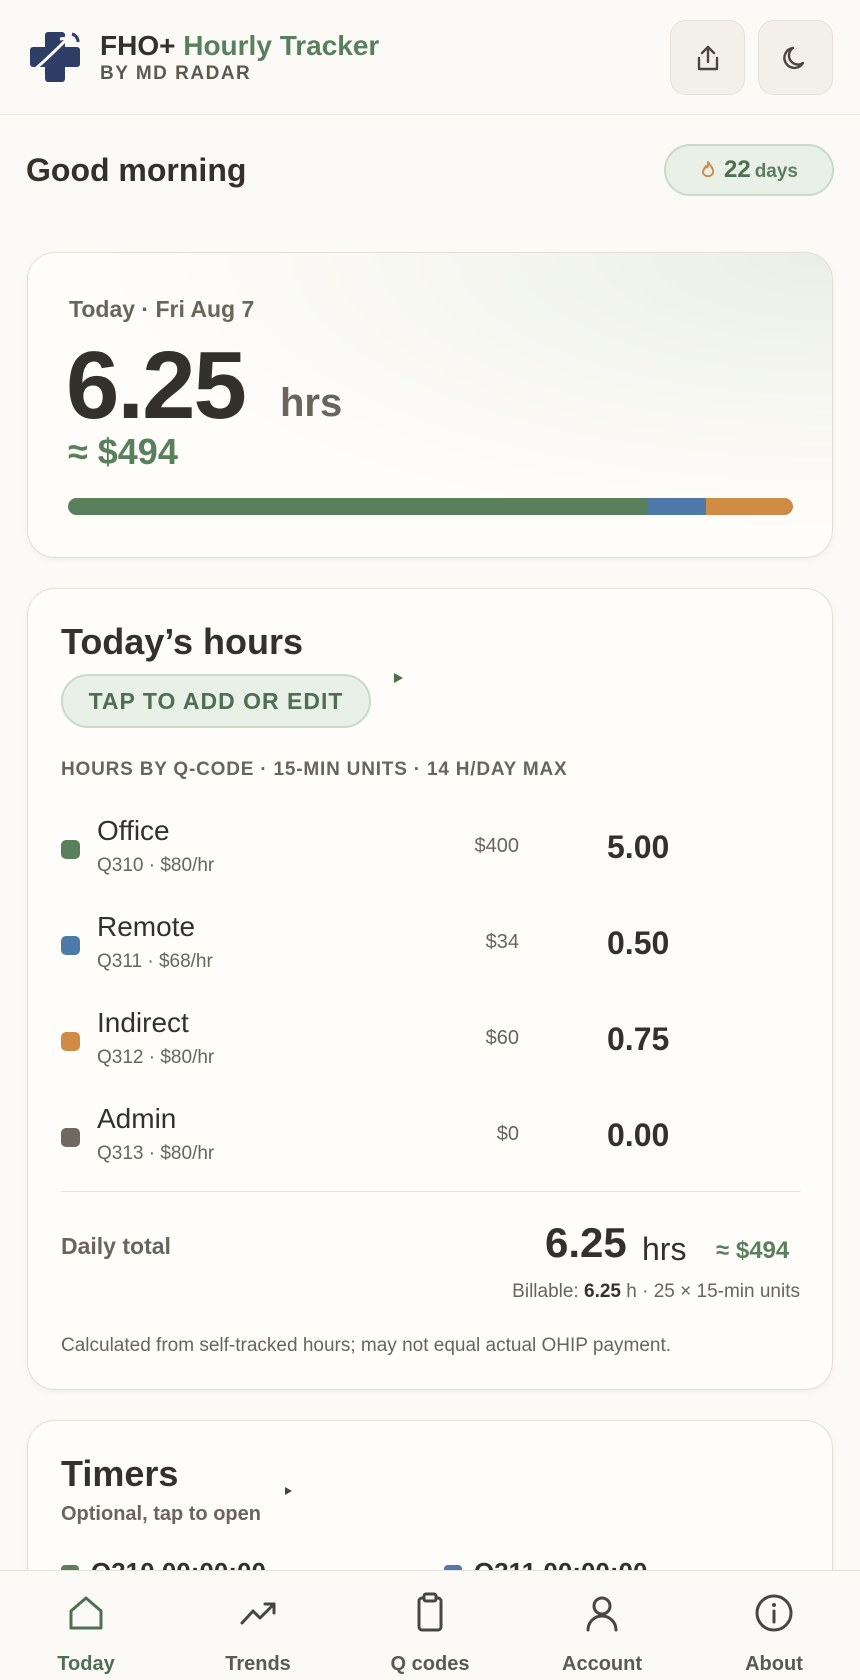 The height and width of the screenshot is (1680, 860). I want to click on qcode-meta: Q313 · $80/hr, so click(156, 1153).